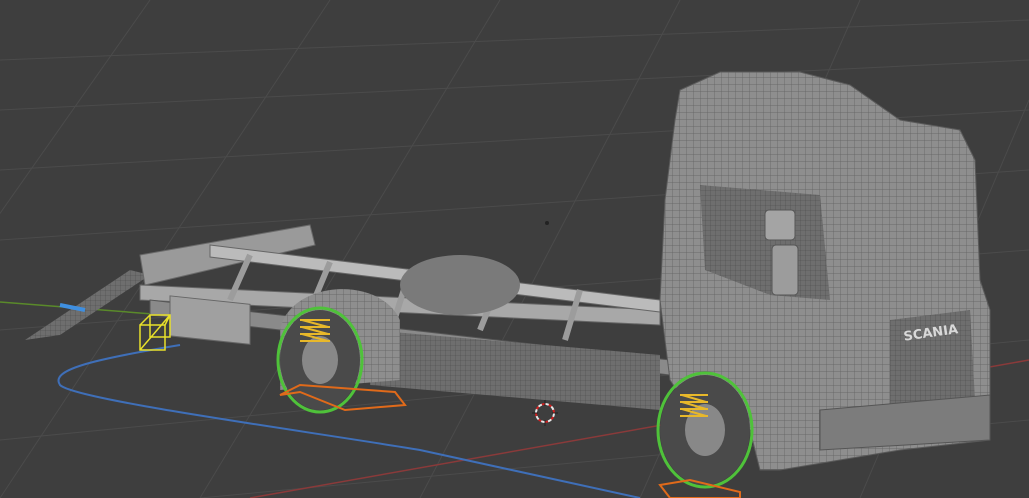 This screenshot has height=498, width=1029. What do you see at coordinates (545, 413) in the screenshot?
I see `3d-cursor` at bounding box center [545, 413].